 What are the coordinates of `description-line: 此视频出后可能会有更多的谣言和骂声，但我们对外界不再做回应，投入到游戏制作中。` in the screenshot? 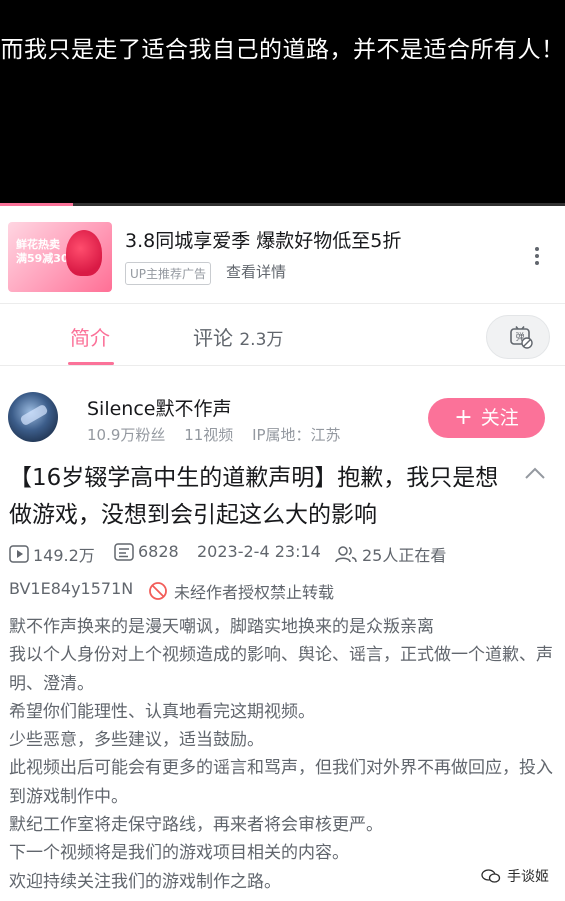 It's located at (281, 782).